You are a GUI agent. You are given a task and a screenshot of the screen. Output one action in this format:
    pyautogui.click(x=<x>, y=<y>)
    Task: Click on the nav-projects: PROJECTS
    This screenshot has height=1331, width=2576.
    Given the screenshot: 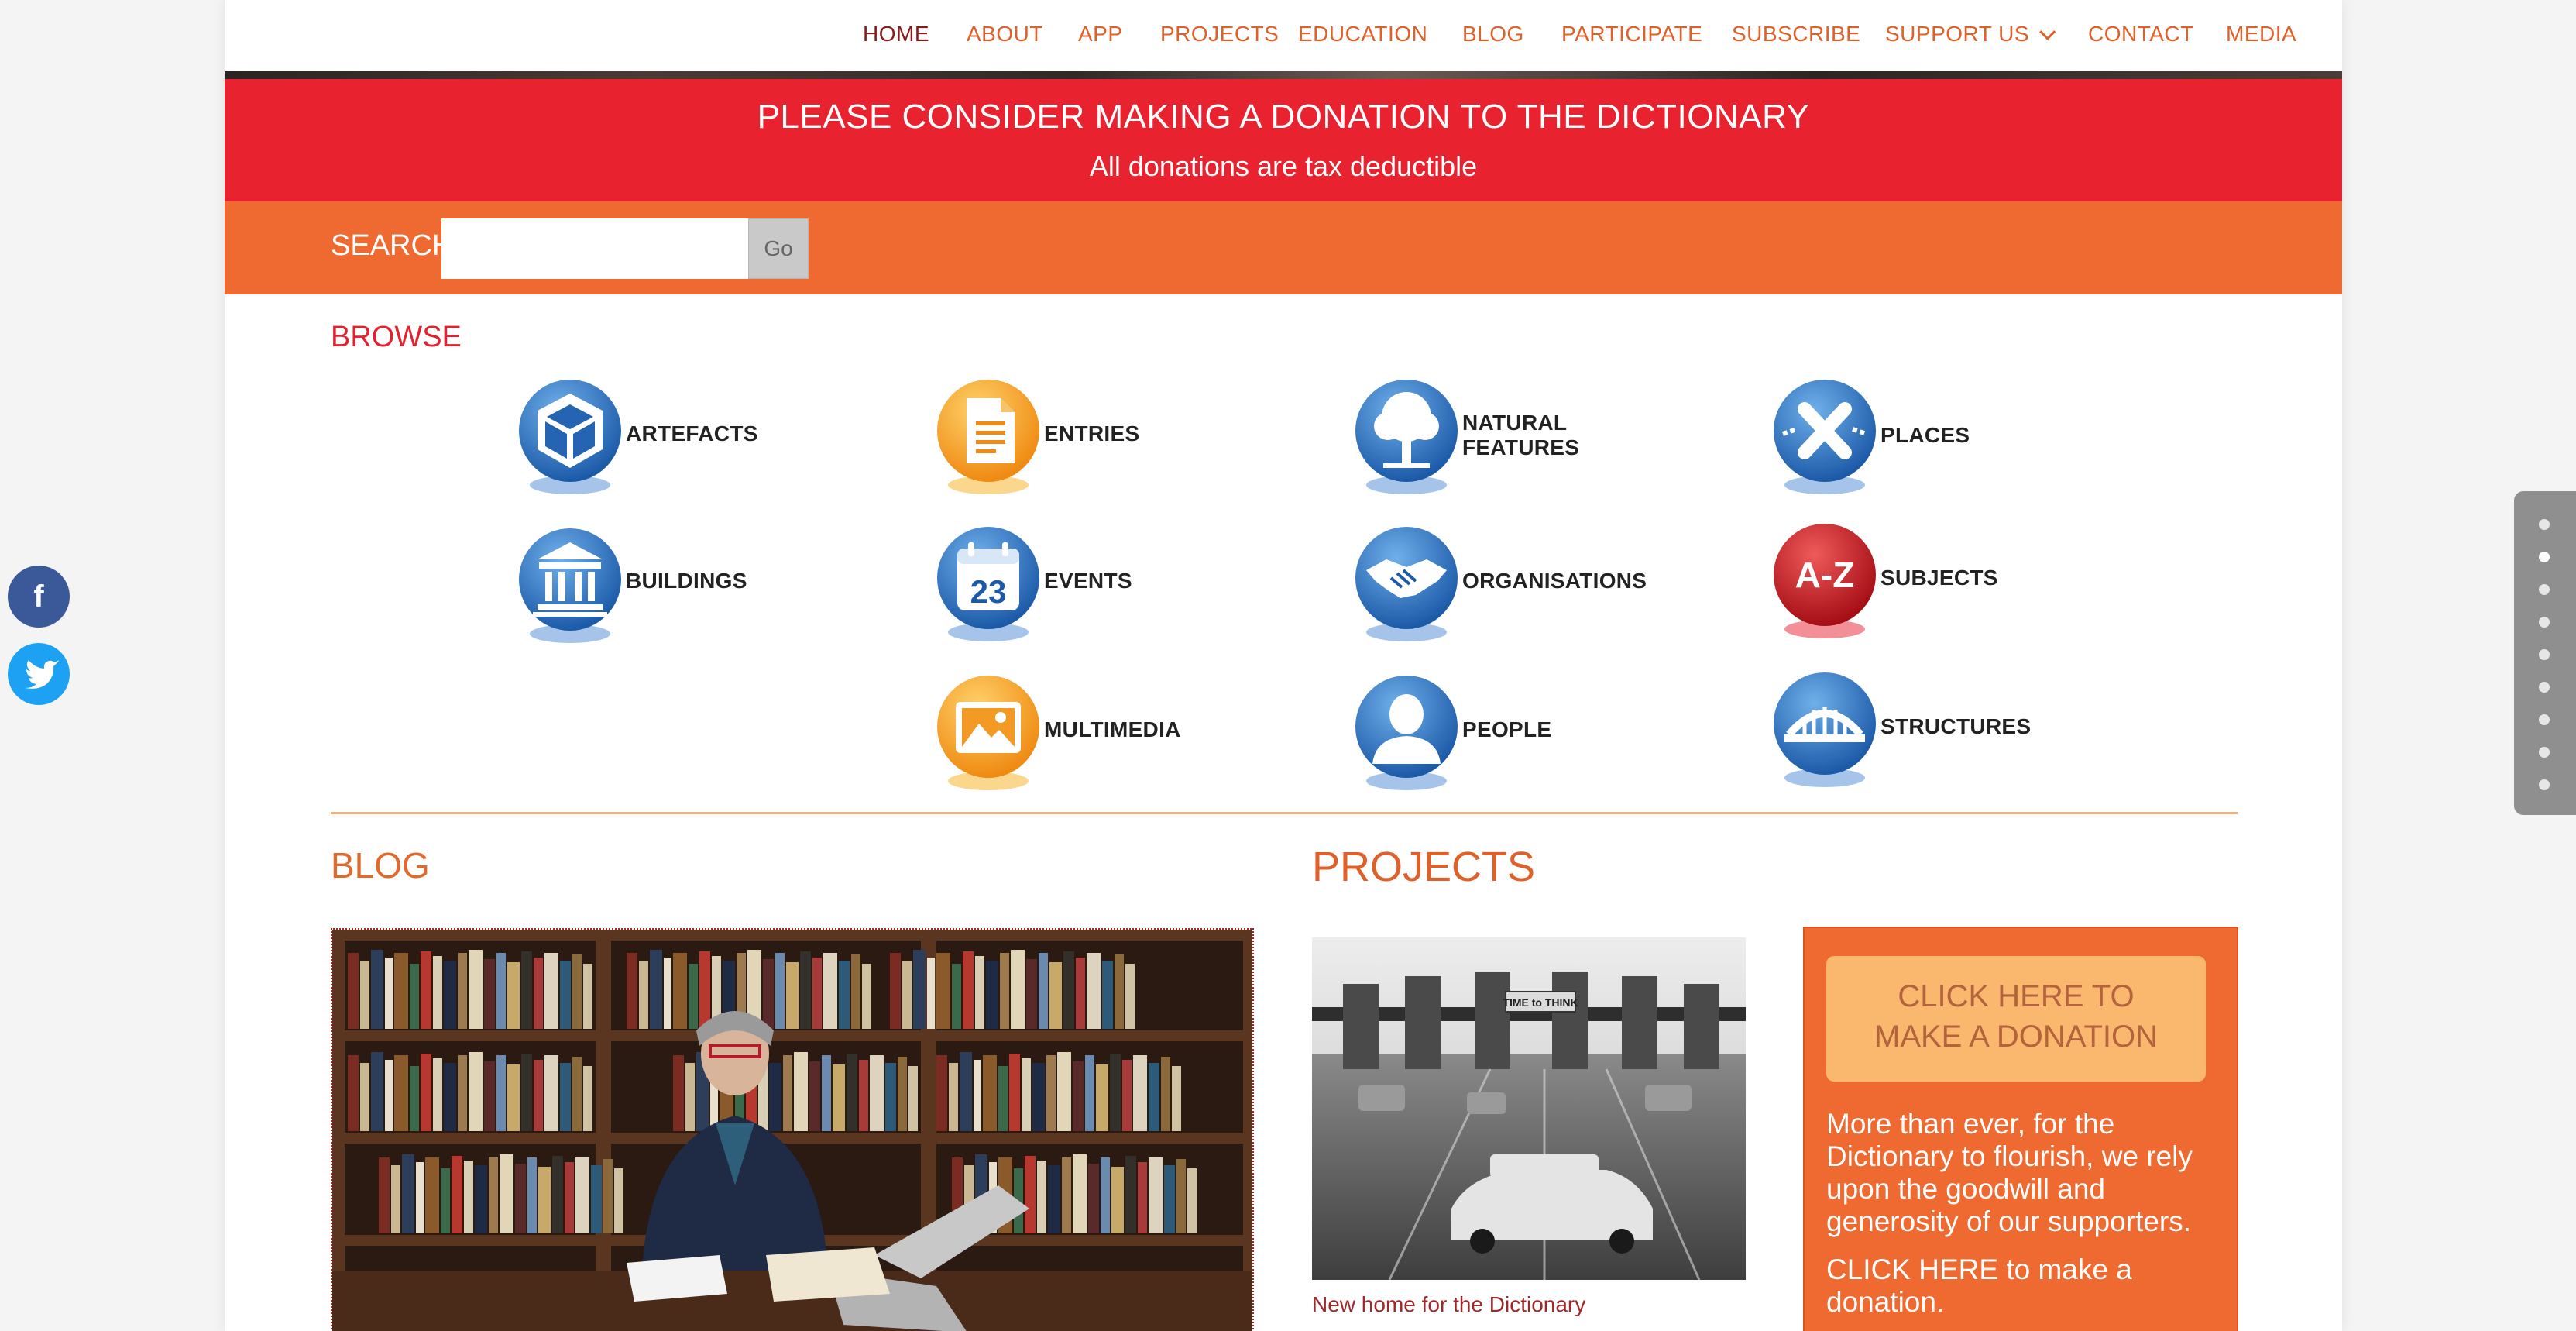 What is the action you would take?
    pyautogui.click(x=1219, y=34)
    